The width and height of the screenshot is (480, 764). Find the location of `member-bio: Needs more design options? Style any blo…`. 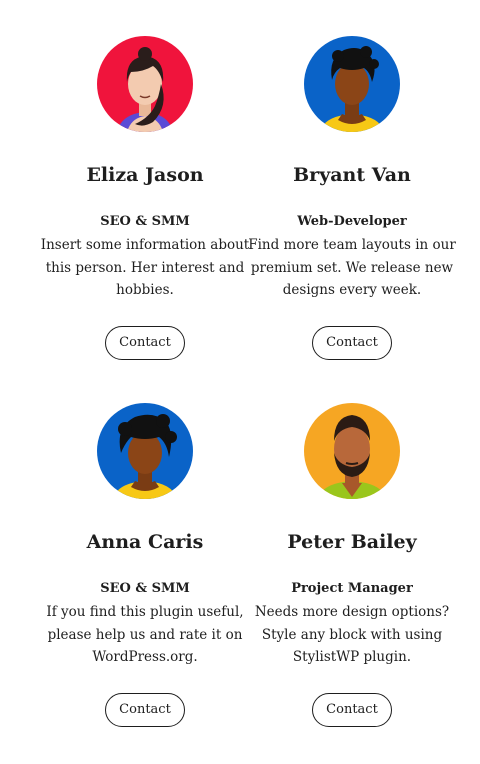

member-bio: Needs more design options? Style any blo… is located at coordinates (352, 634).